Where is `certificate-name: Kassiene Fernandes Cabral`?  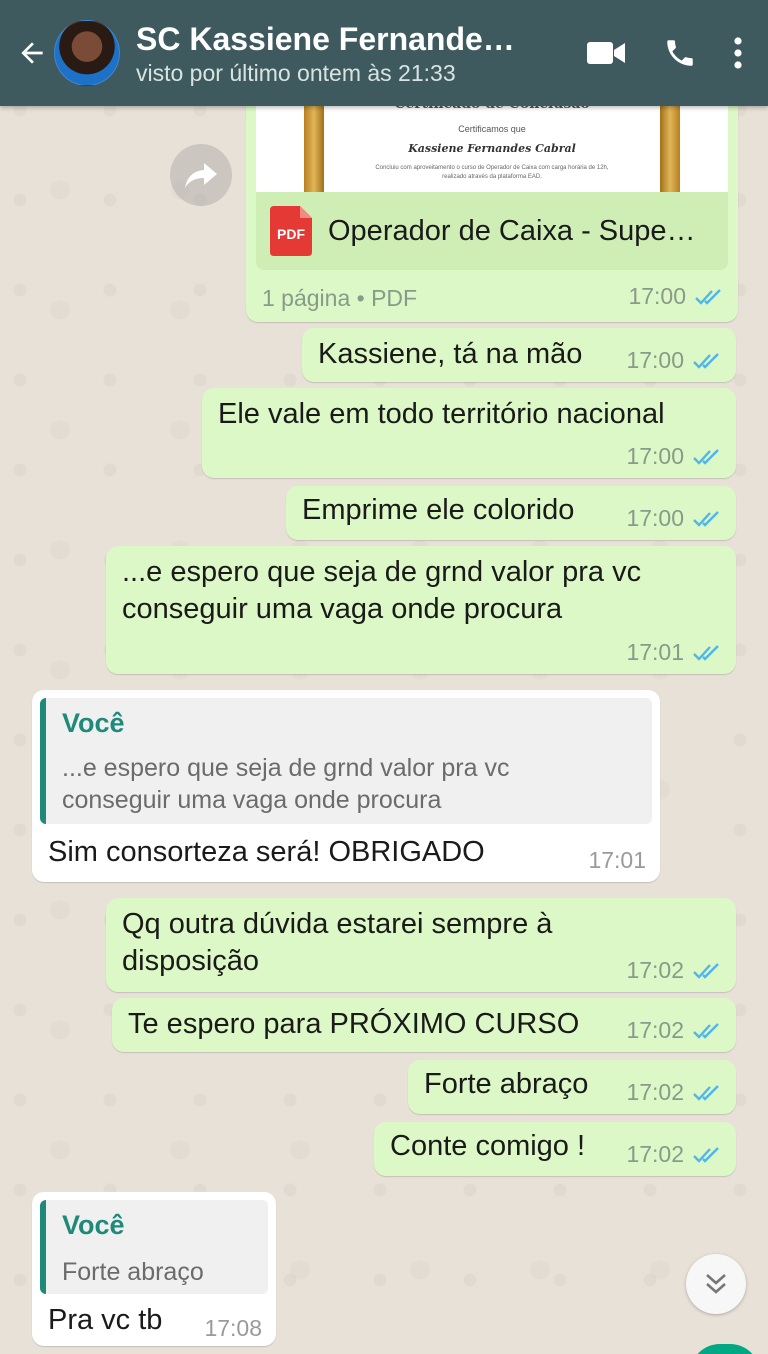 certificate-name: Kassiene Fernandes Cabral is located at coordinates (492, 148).